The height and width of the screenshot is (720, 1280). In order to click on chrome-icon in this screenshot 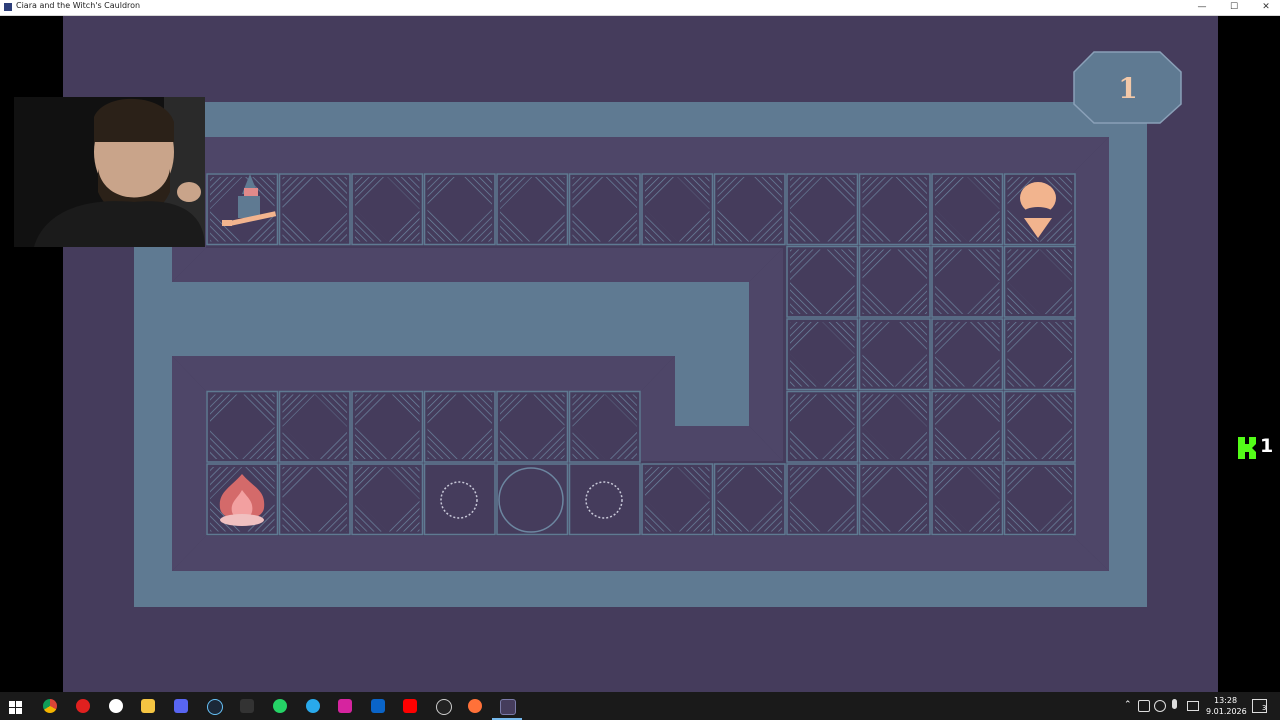, I will do `click(50, 706)`.